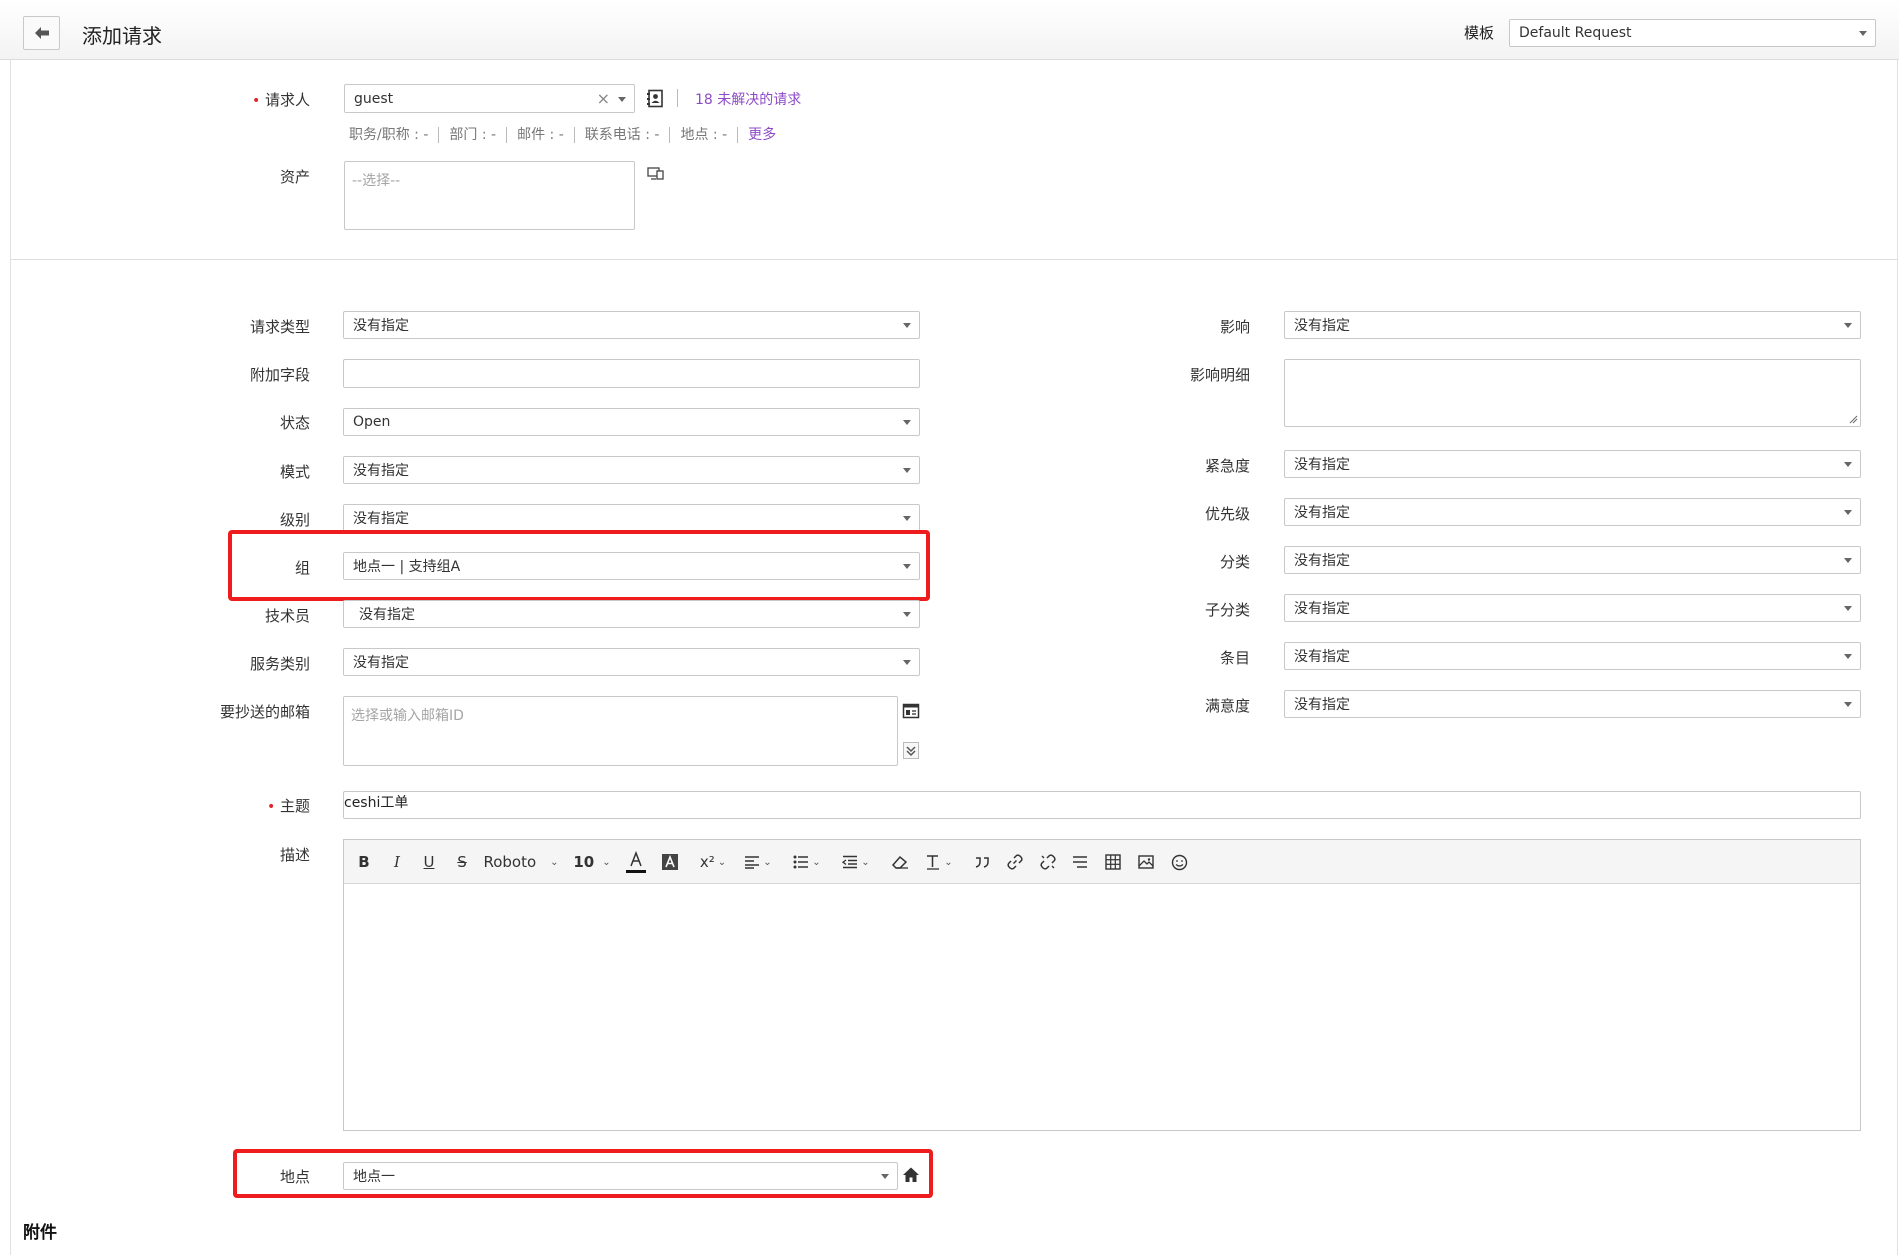 Image resolution: width=1899 pixels, height=1255 pixels. What do you see at coordinates (489, 98) in the screenshot?
I see `requester-select: guest ×` at bounding box center [489, 98].